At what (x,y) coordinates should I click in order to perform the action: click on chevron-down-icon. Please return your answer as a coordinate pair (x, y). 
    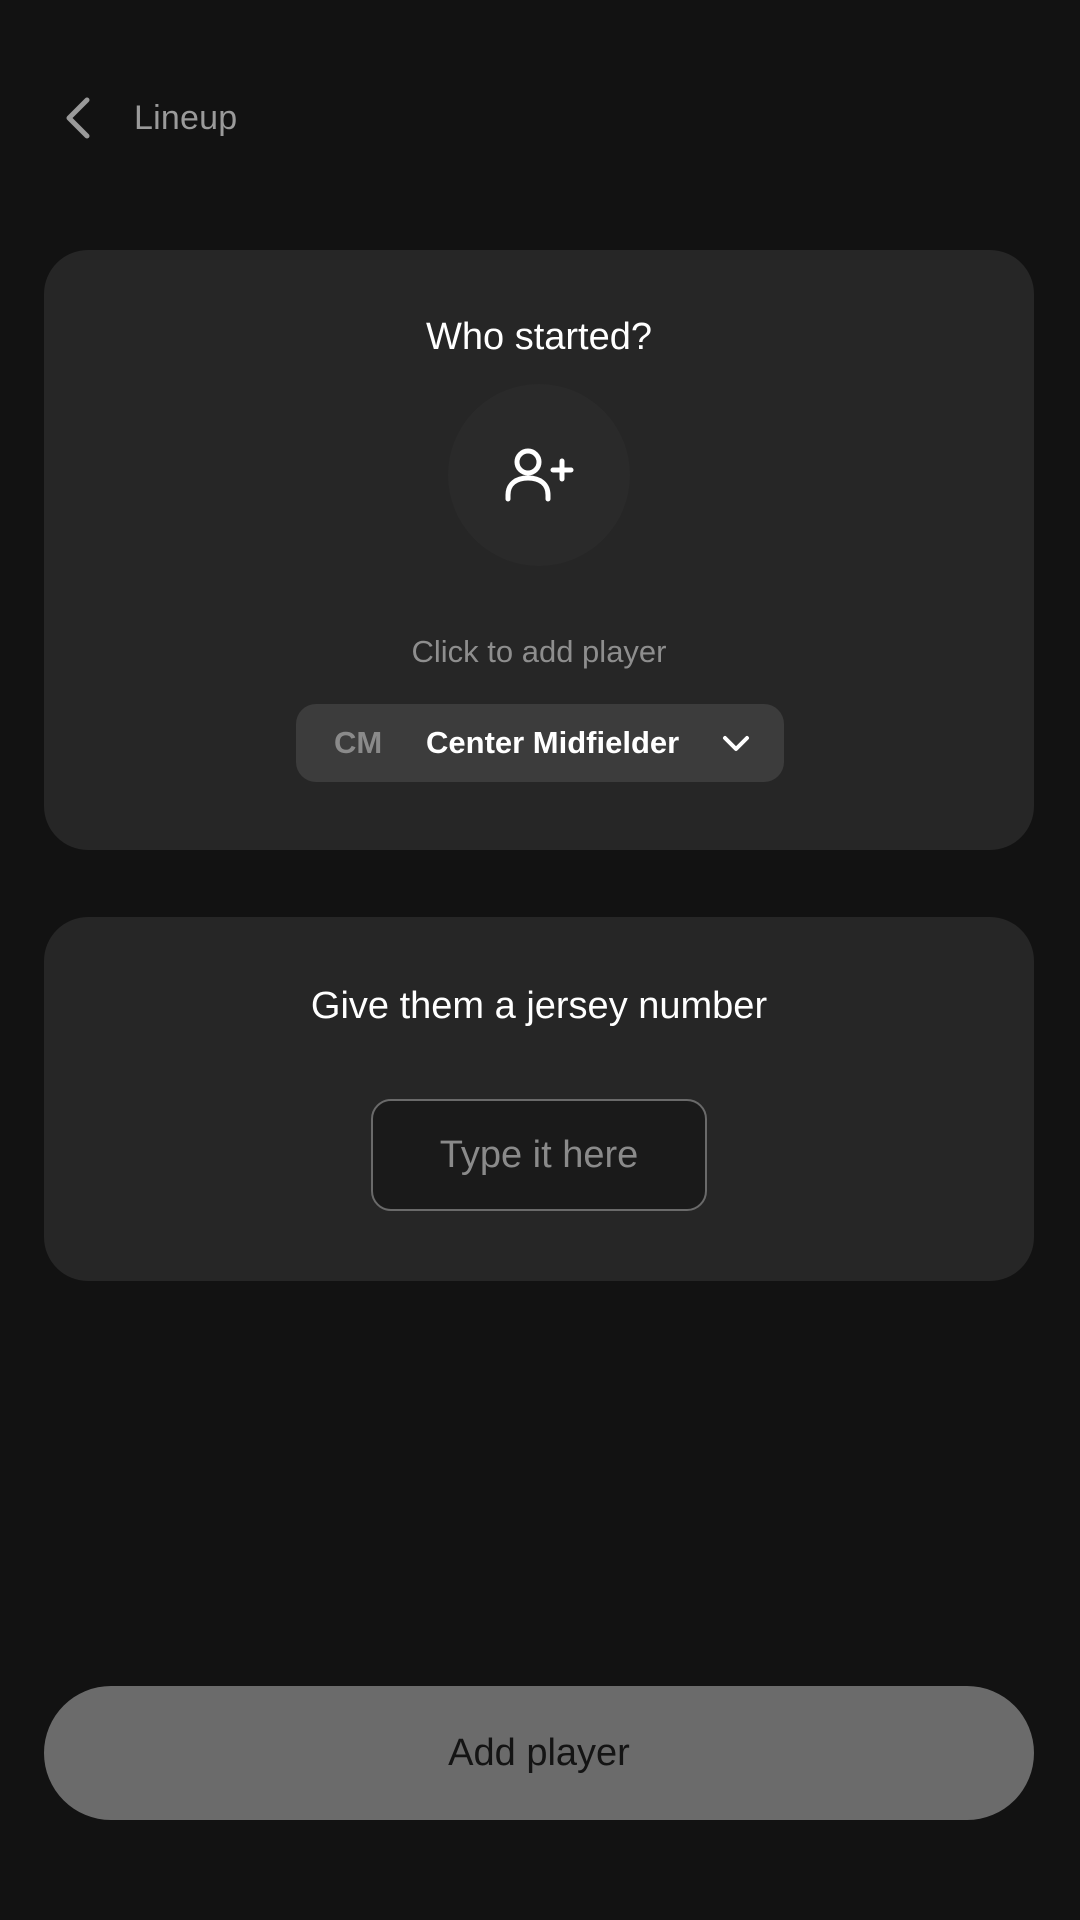
    Looking at the image, I should click on (736, 743).